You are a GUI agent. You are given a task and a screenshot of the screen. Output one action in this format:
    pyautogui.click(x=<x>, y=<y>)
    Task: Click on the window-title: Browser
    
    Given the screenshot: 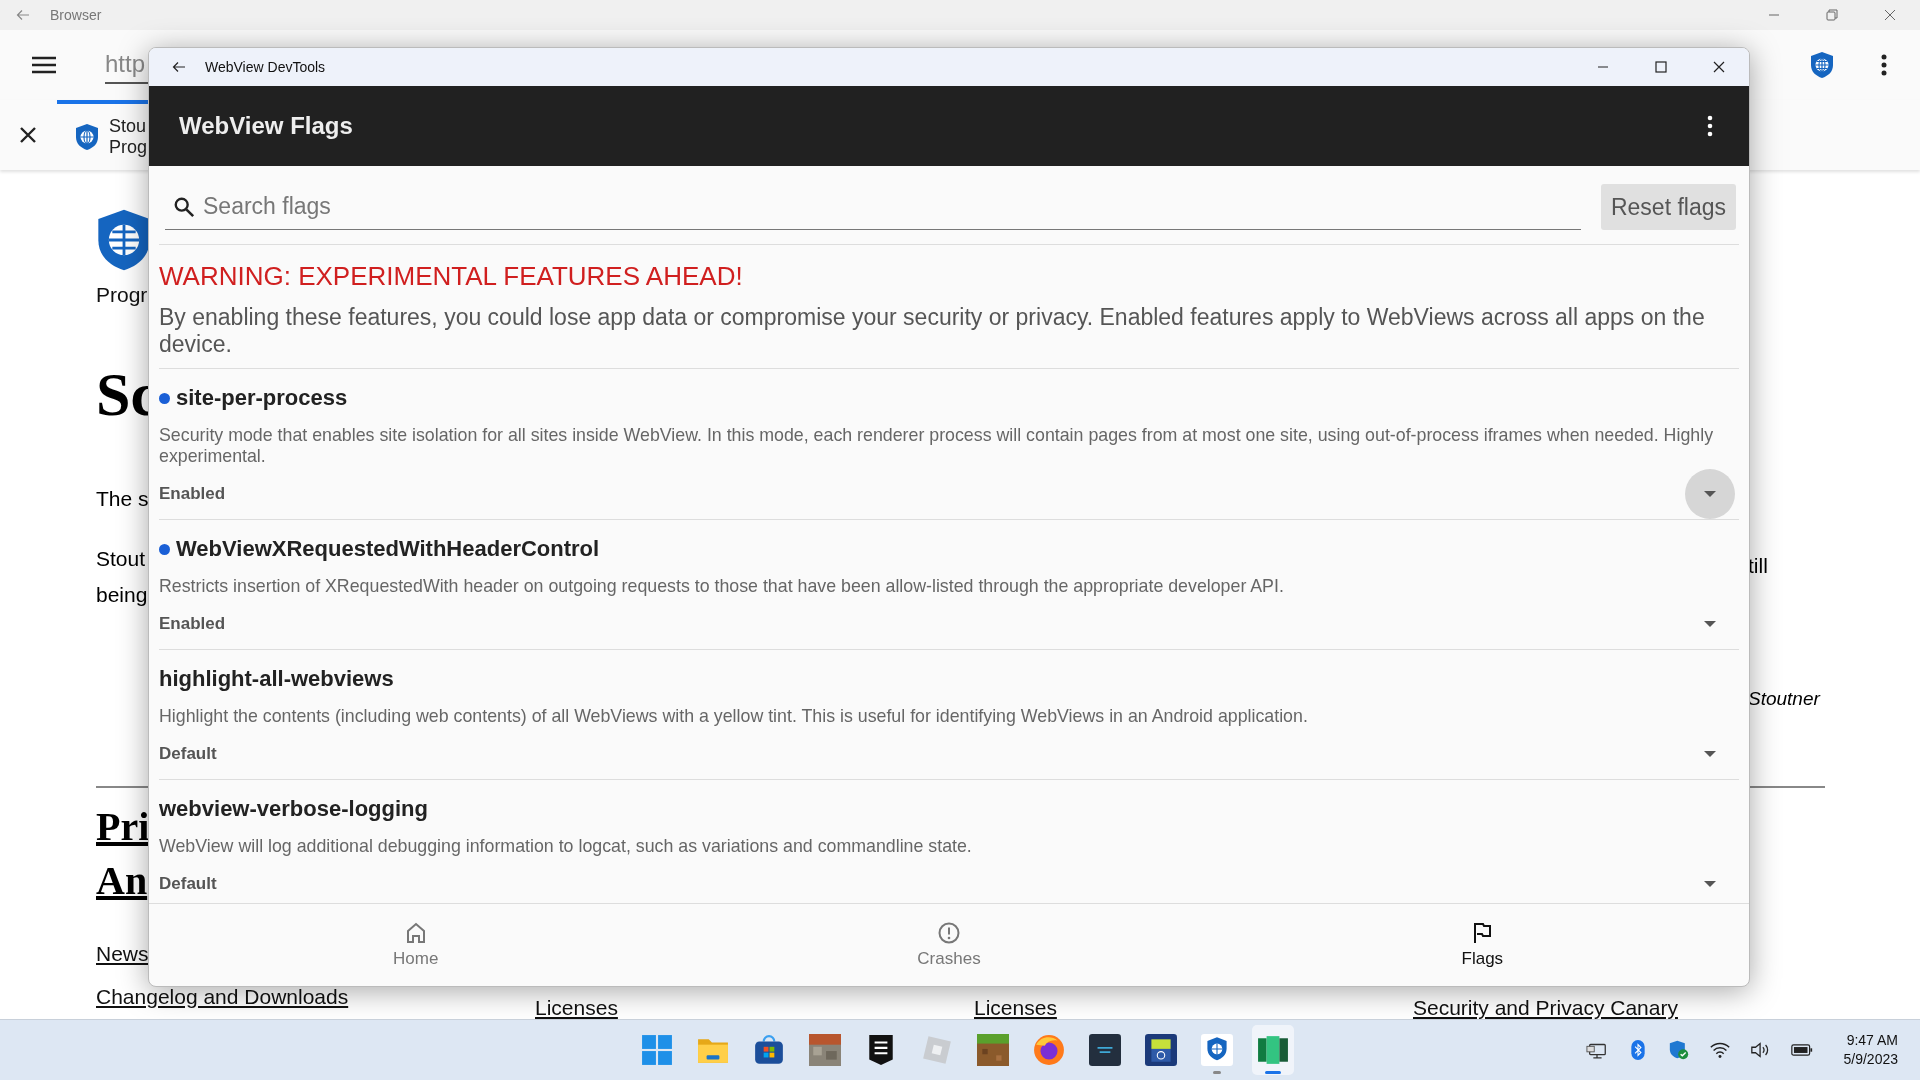 What is the action you would take?
    pyautogui.click(x=76, y=15)
    